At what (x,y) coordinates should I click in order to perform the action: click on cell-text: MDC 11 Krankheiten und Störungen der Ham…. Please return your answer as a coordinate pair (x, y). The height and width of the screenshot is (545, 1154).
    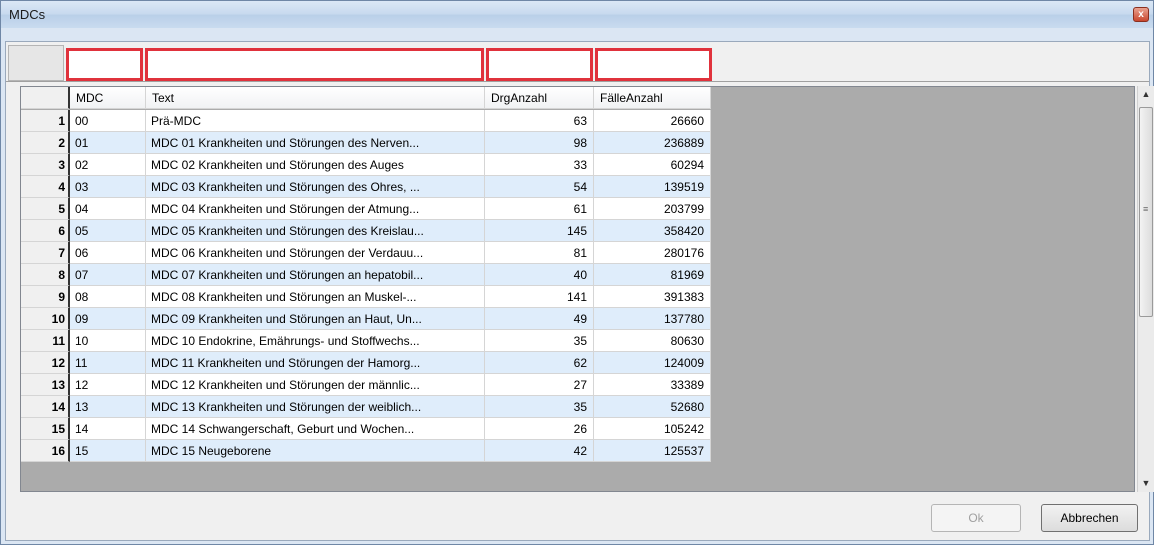
    Looking at the image, I should click on (315, 363).